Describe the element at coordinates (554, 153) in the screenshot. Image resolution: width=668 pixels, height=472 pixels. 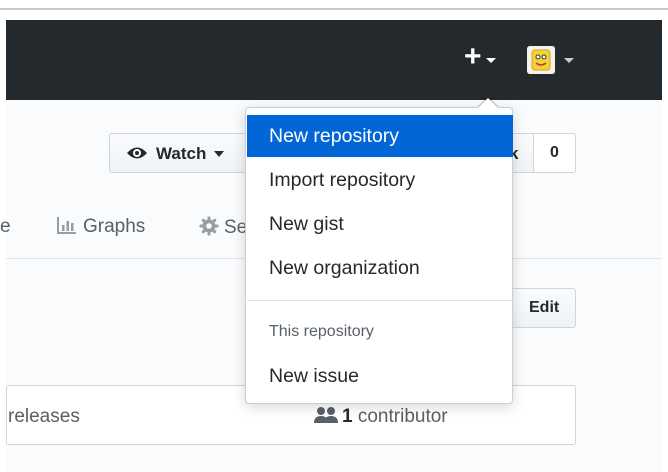
I see `fork-count: 0` at that location.